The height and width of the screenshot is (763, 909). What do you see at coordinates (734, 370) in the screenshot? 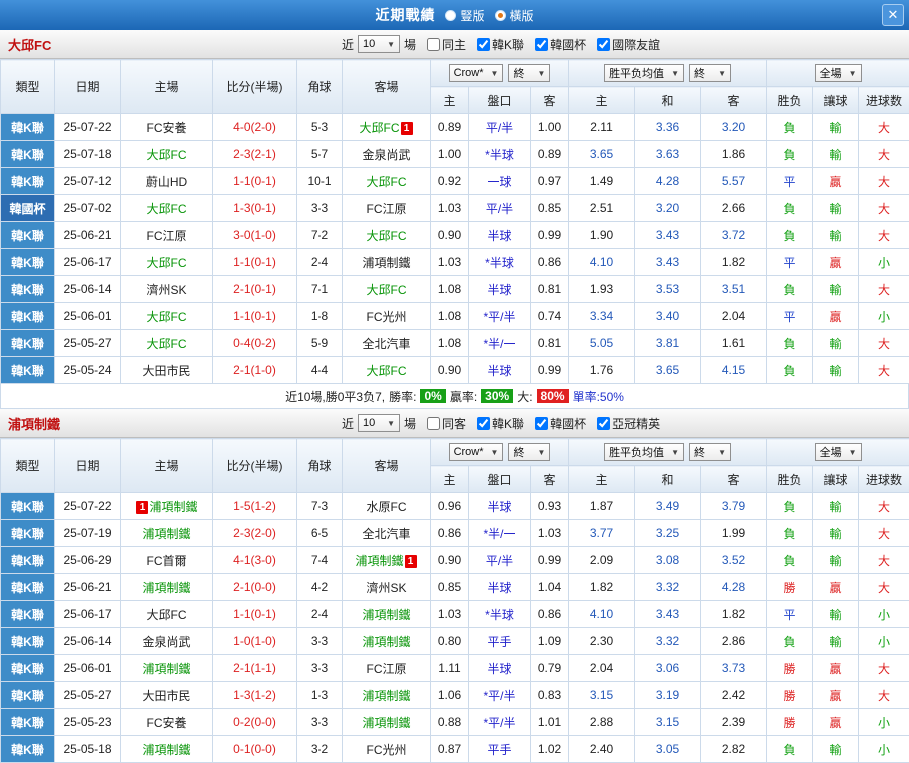
I see `avg-away-cell: 4.15` at bounding box center [734, 370].